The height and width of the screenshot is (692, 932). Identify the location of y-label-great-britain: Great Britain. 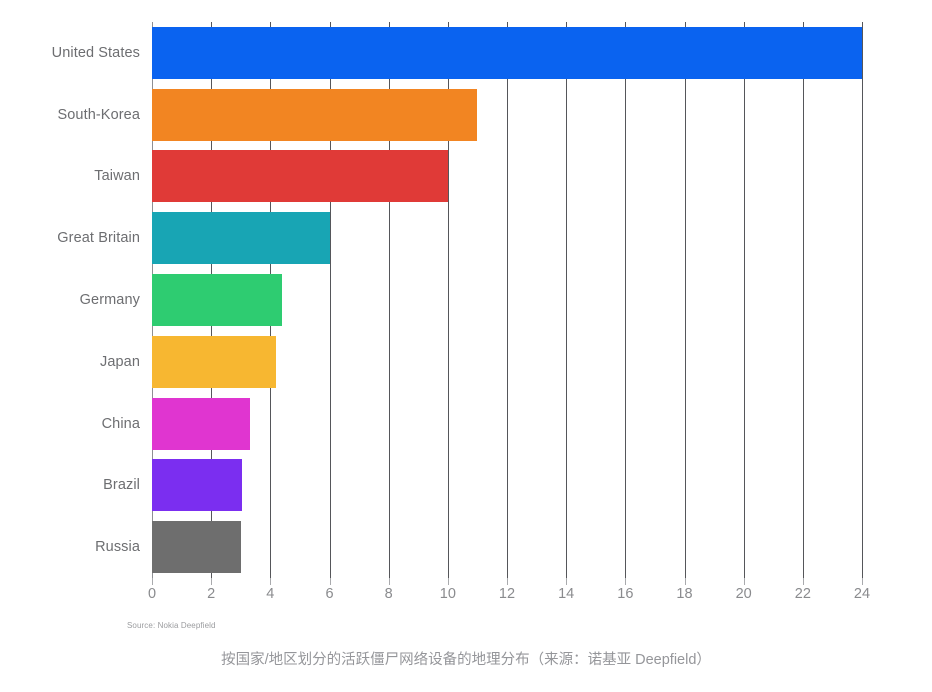
(98, 238).